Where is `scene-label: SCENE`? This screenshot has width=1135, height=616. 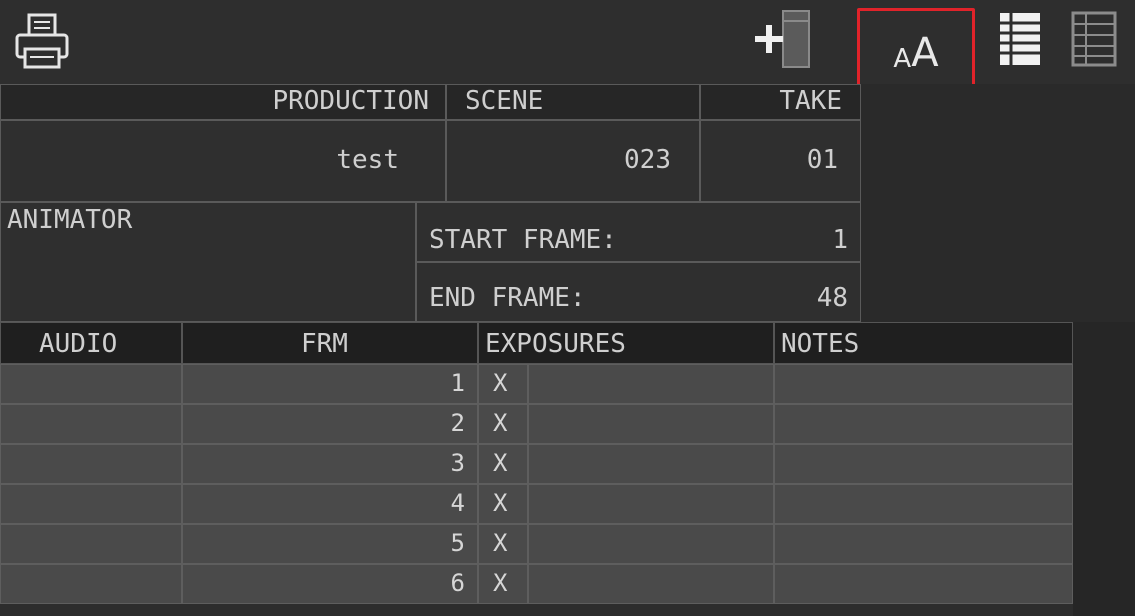 scene-label: SCENE is located at coordinates (504, 101).